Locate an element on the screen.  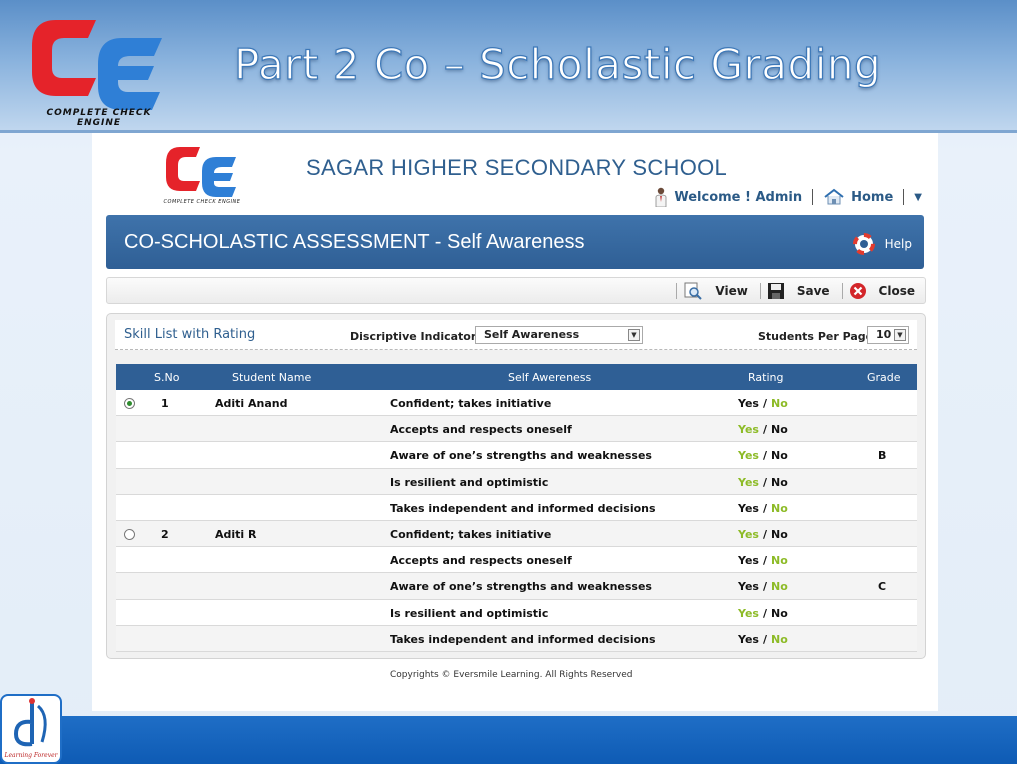
nav-divider is located at coordinates (813, 197).